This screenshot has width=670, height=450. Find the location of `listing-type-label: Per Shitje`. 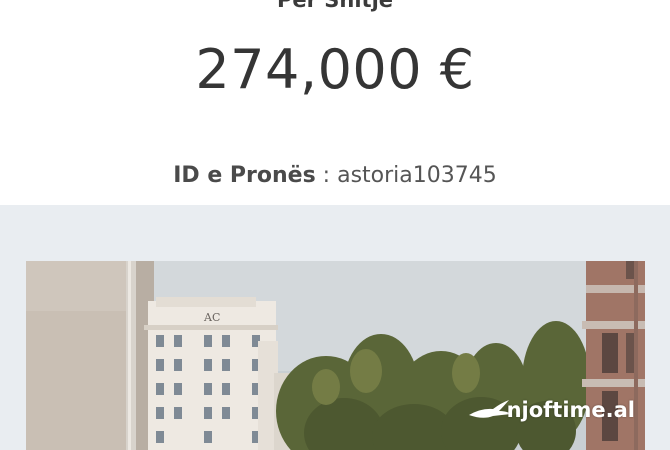

listing-type-label: Per Shitje is located at coordinates (335, 6).